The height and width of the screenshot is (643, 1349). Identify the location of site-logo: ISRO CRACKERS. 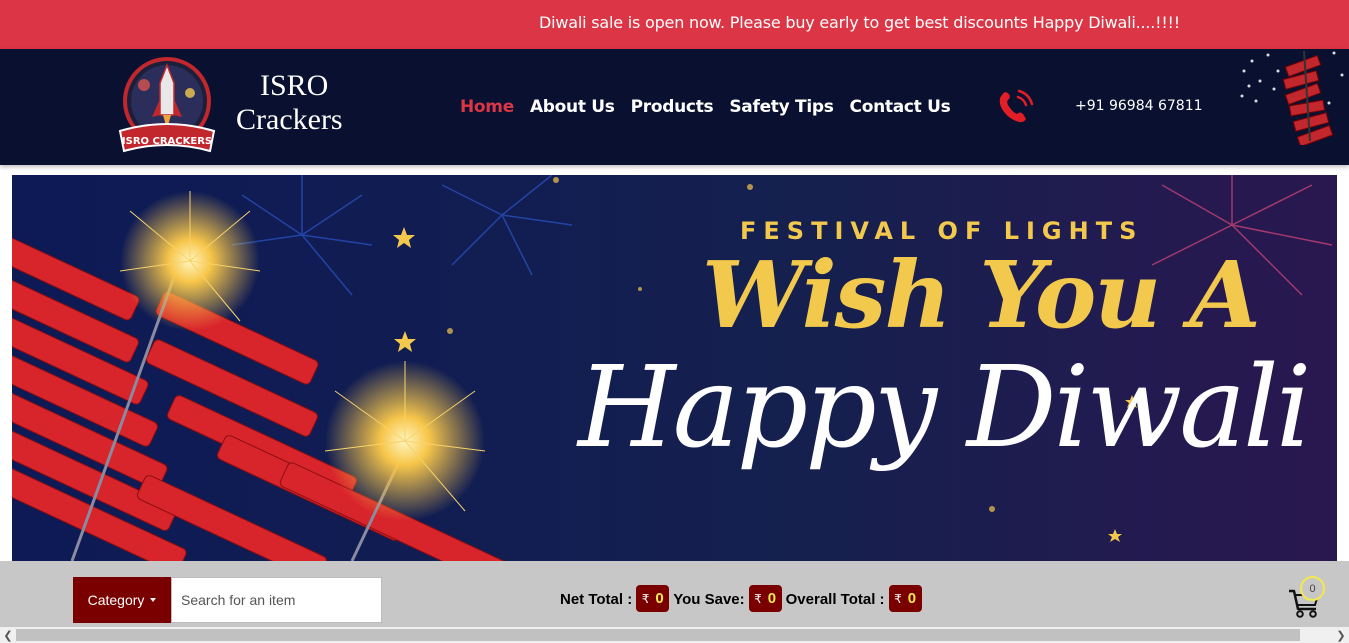
(167, 107).